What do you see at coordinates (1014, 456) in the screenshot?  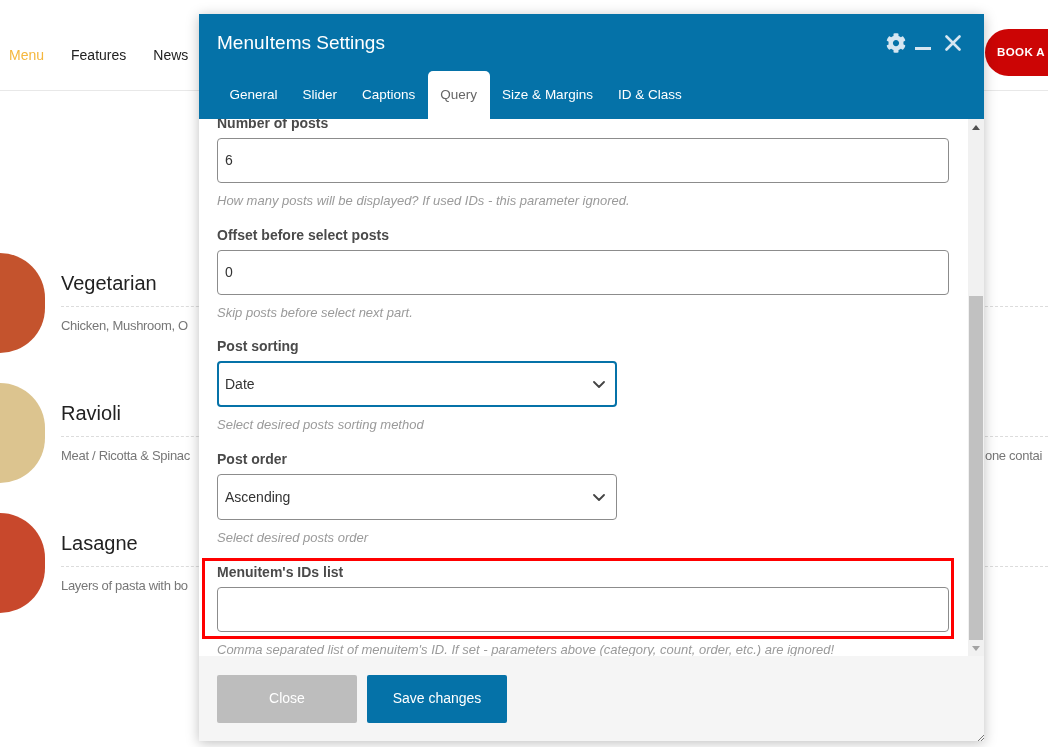 I see `menu-item-description: one contai` at bounding box center [1014, 456].